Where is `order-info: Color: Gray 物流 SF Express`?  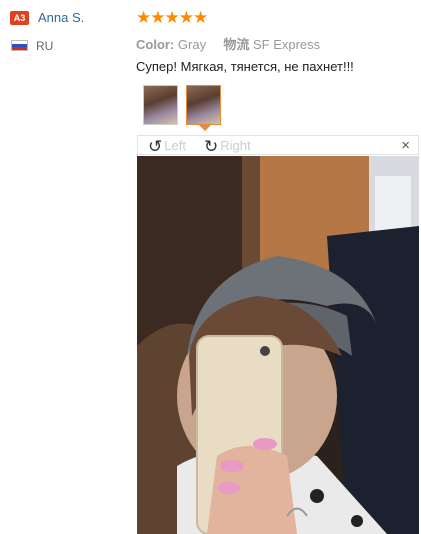
order-info: Color: Gray 物流 SF Express is located at coordinates (228, 43).